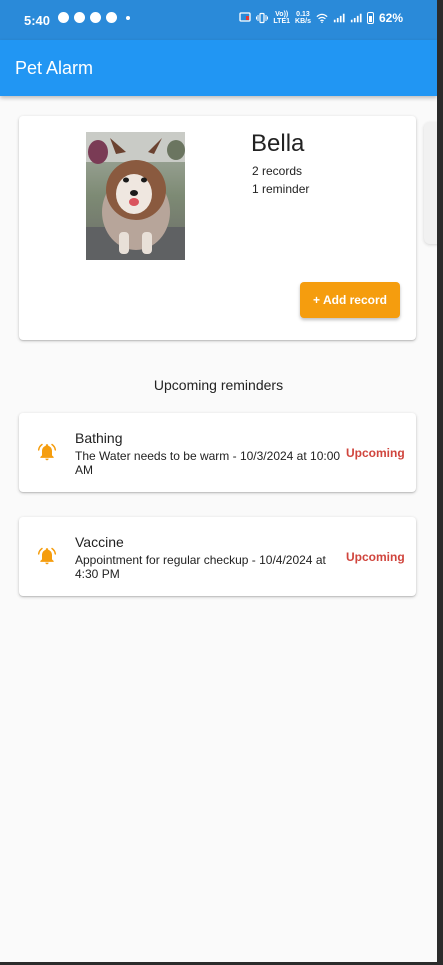 The width and height of the screenshot is (443, 965). Describe the element at coordinates (262, 18) in the screenshot. I see `vibrate-icon` at that location.